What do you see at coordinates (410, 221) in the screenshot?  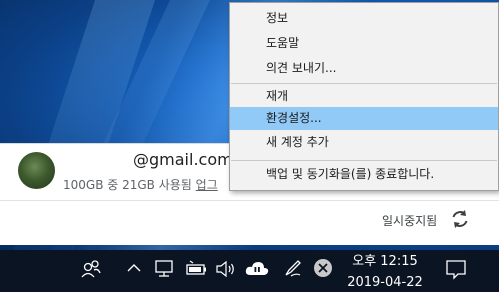 I see `paused-status: 일시중지됨` at bounding box center [410, 221].